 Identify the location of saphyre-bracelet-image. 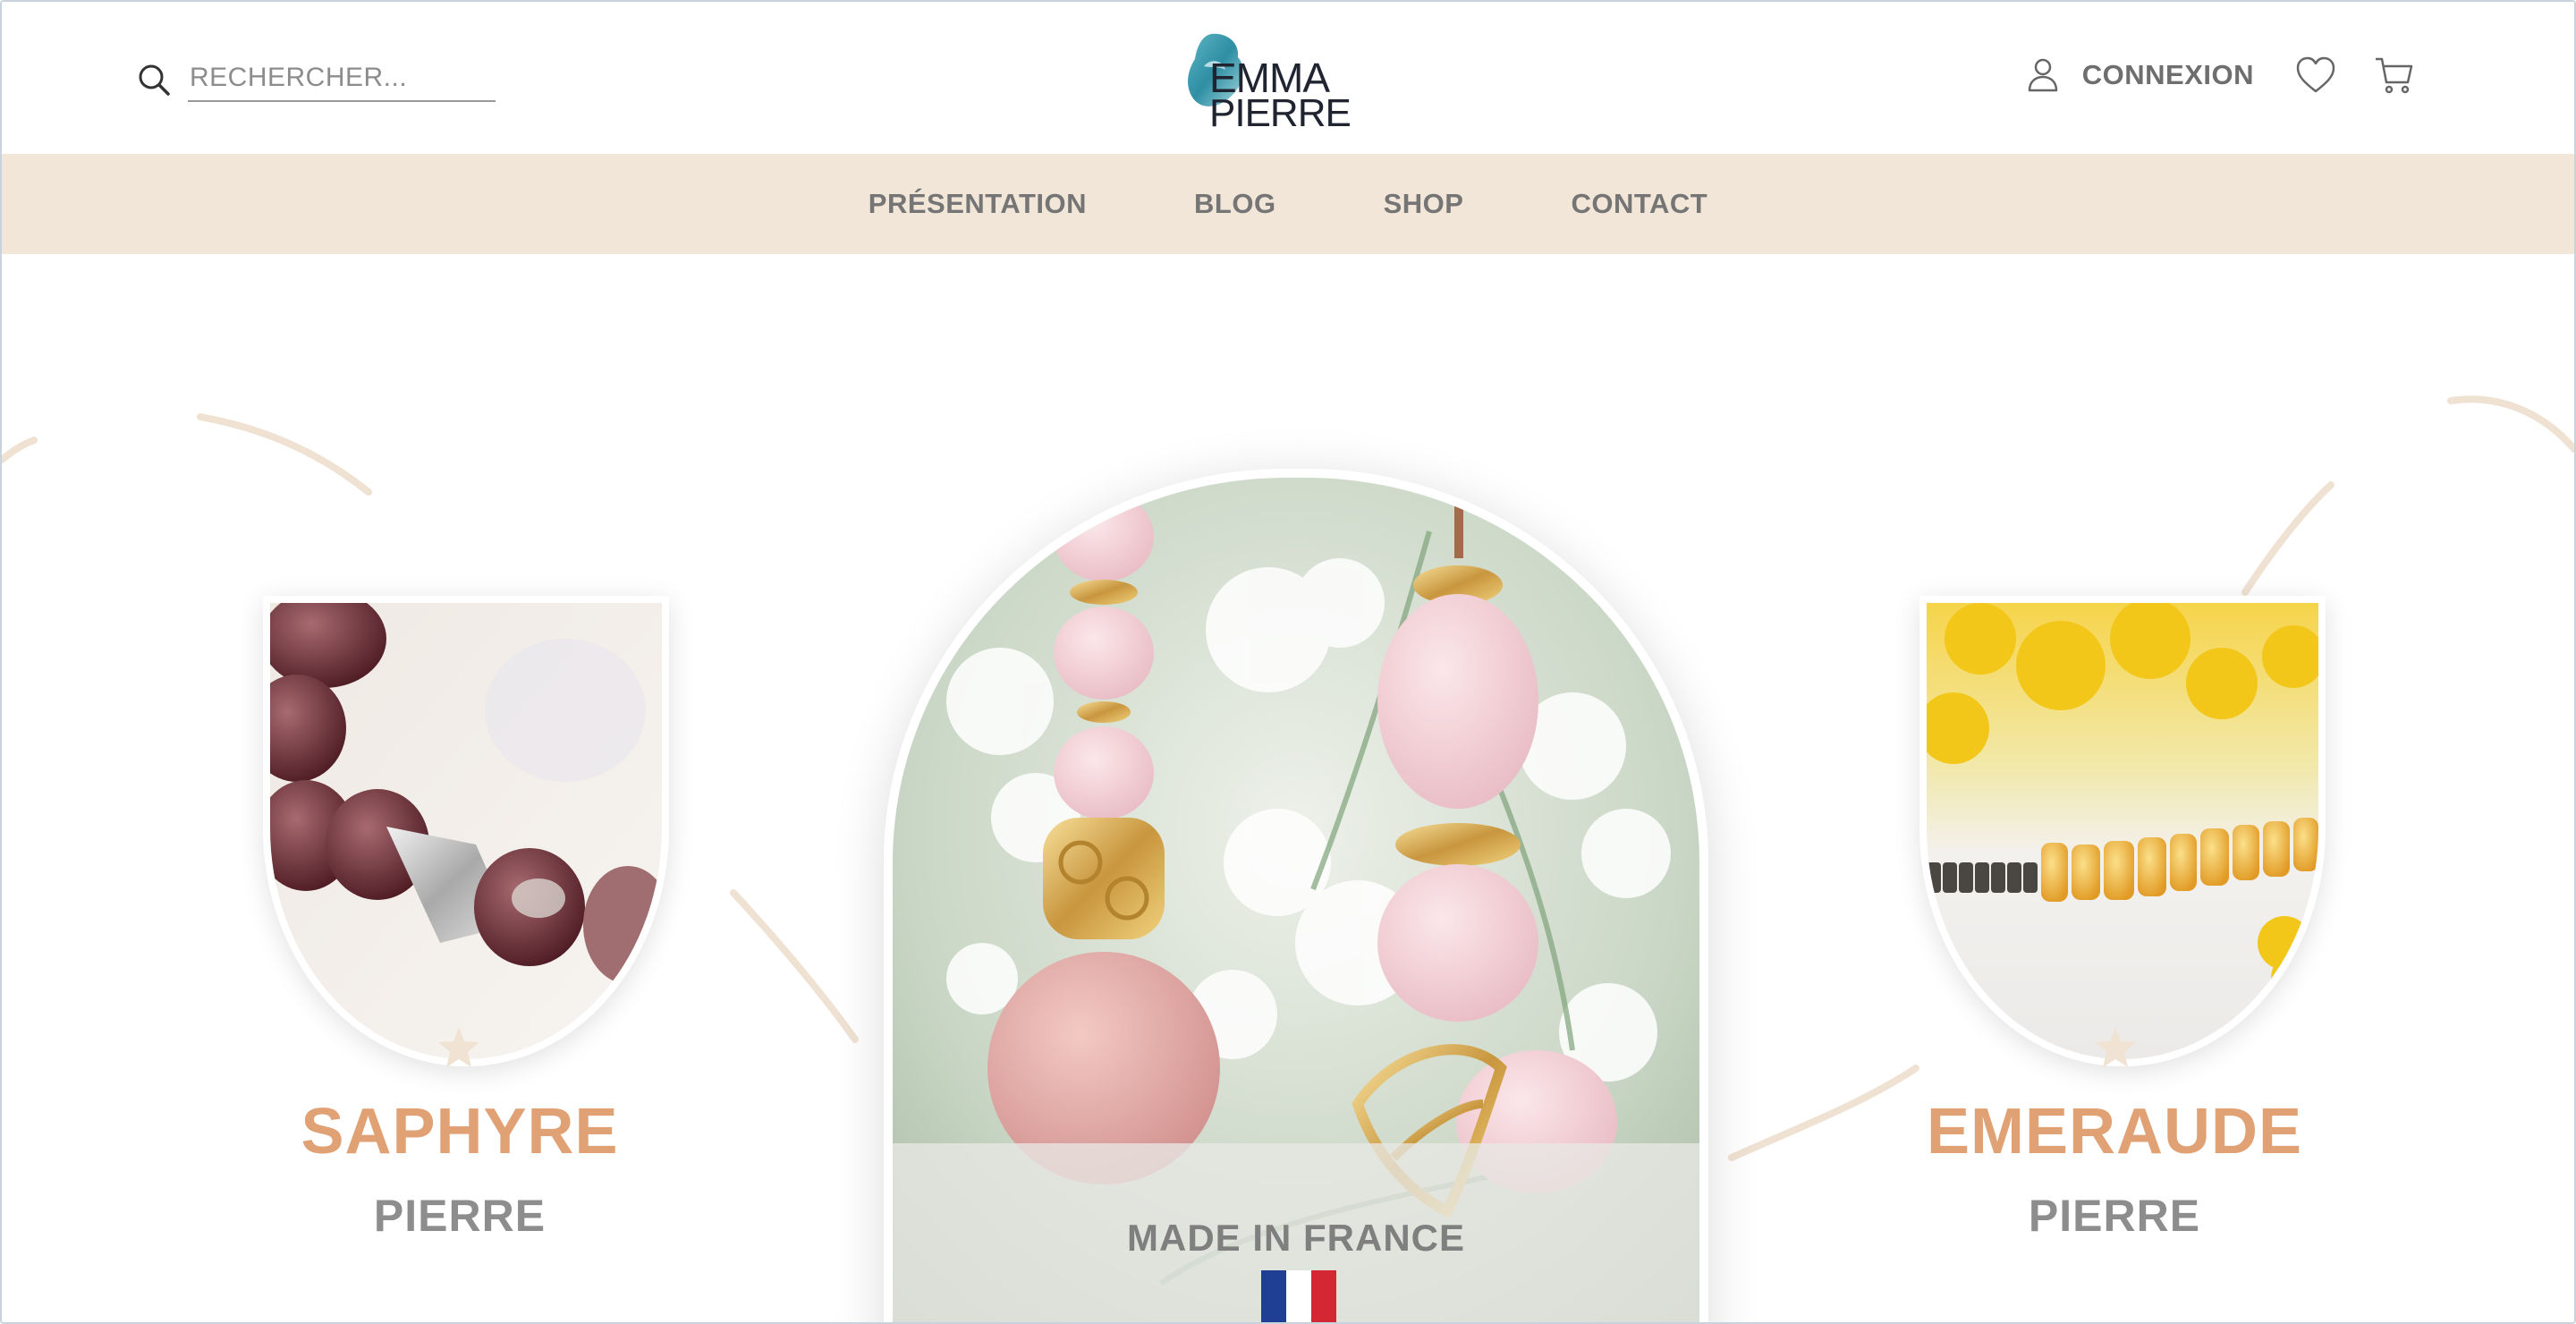
(466, 831).